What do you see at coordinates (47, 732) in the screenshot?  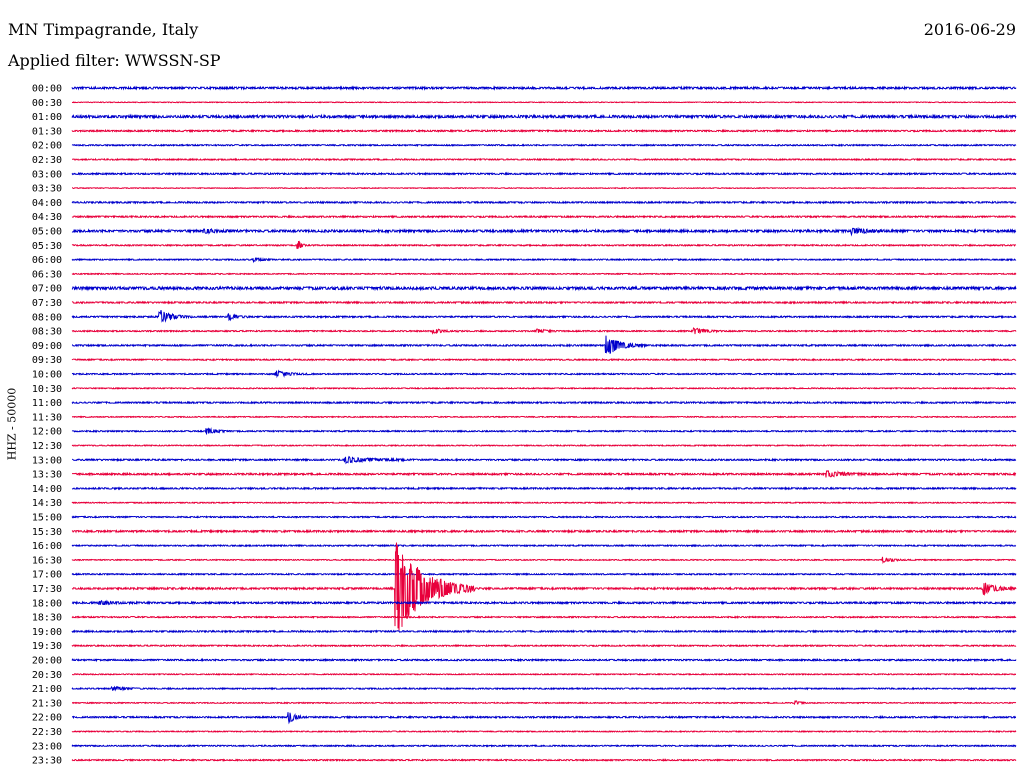 I see `tick-label: 22:30` at bounding box center [47, 732].